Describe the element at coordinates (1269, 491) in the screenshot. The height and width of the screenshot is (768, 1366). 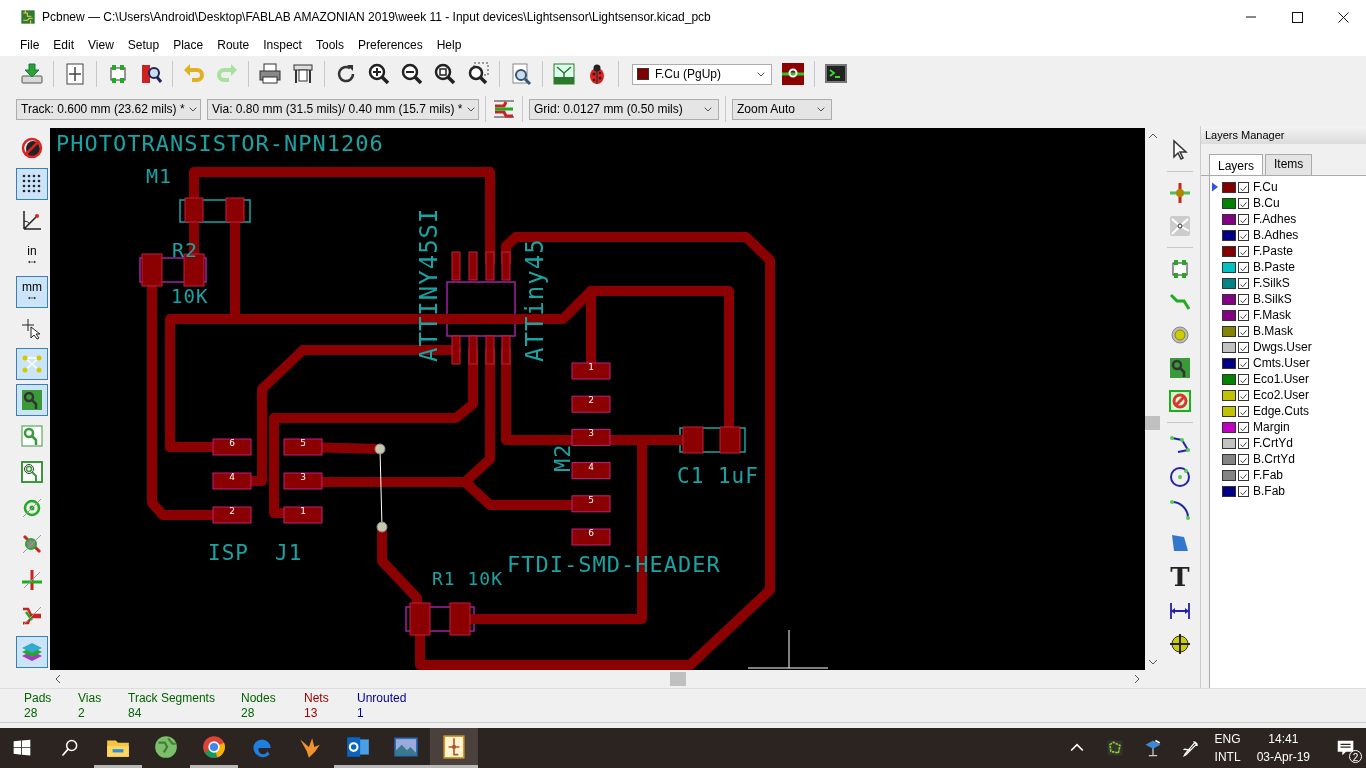
I see `layer-name: B.Fab` at that location.